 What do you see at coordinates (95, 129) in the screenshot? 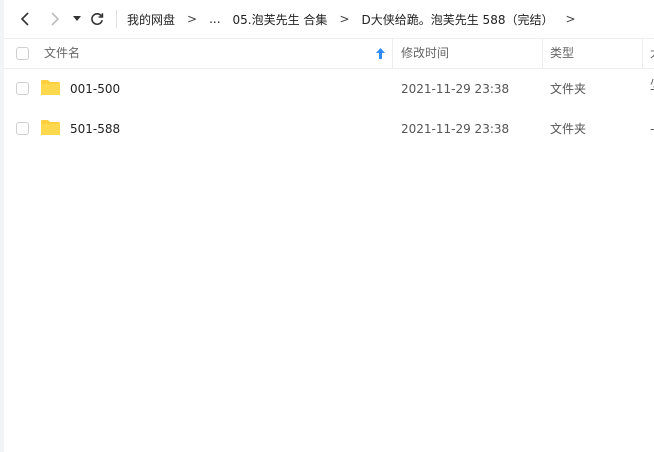
I see `file-name: 501-588` at bounding box center [95, 129].